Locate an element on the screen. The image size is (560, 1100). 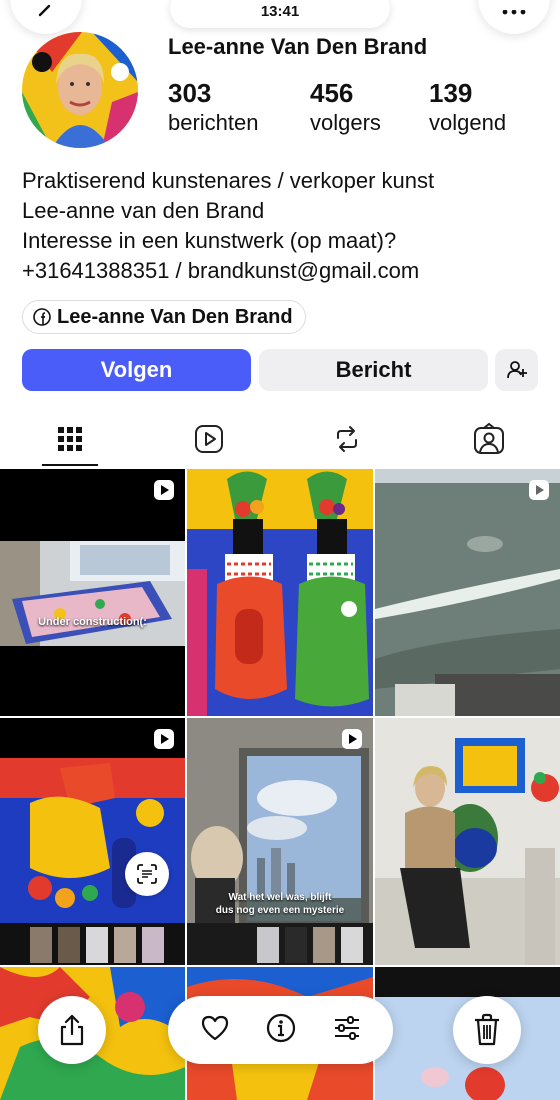
tab-posts-grid is located at coordinates (70, 439).